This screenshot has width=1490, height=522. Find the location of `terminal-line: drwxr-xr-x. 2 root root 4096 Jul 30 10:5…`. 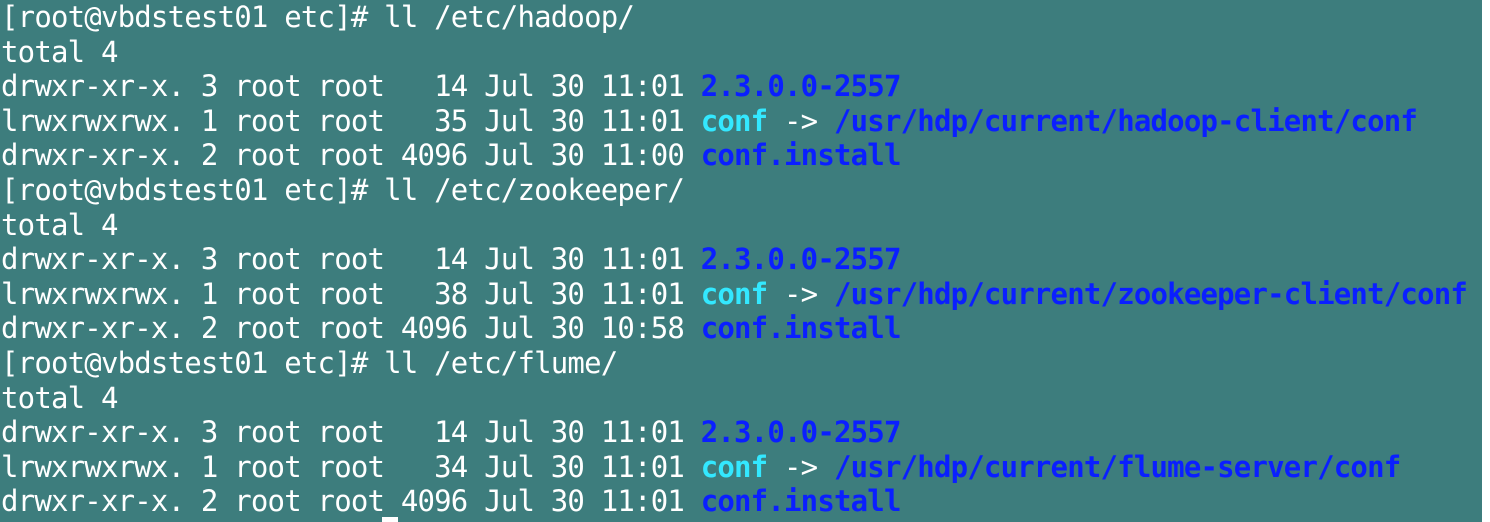

terminal-line: drwxr-xr-x. 2 root root 4096 Jul 30 10:5… is located at coordinates (734, 328).